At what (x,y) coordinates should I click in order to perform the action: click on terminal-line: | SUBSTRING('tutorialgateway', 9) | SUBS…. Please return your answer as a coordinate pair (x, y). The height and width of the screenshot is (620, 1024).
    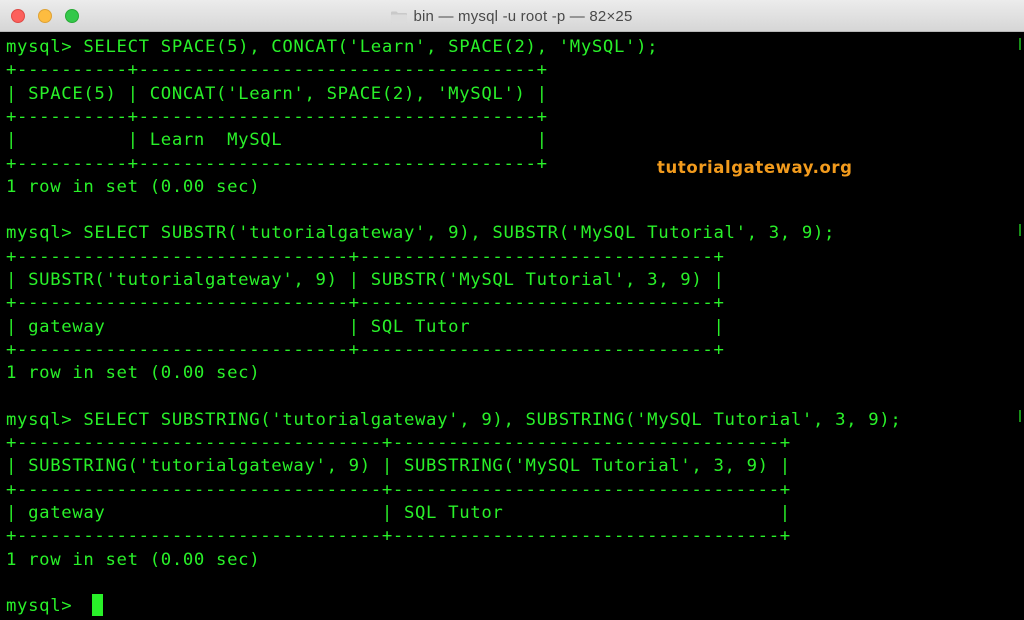
    Looking at the image, I should click on (398, 466).